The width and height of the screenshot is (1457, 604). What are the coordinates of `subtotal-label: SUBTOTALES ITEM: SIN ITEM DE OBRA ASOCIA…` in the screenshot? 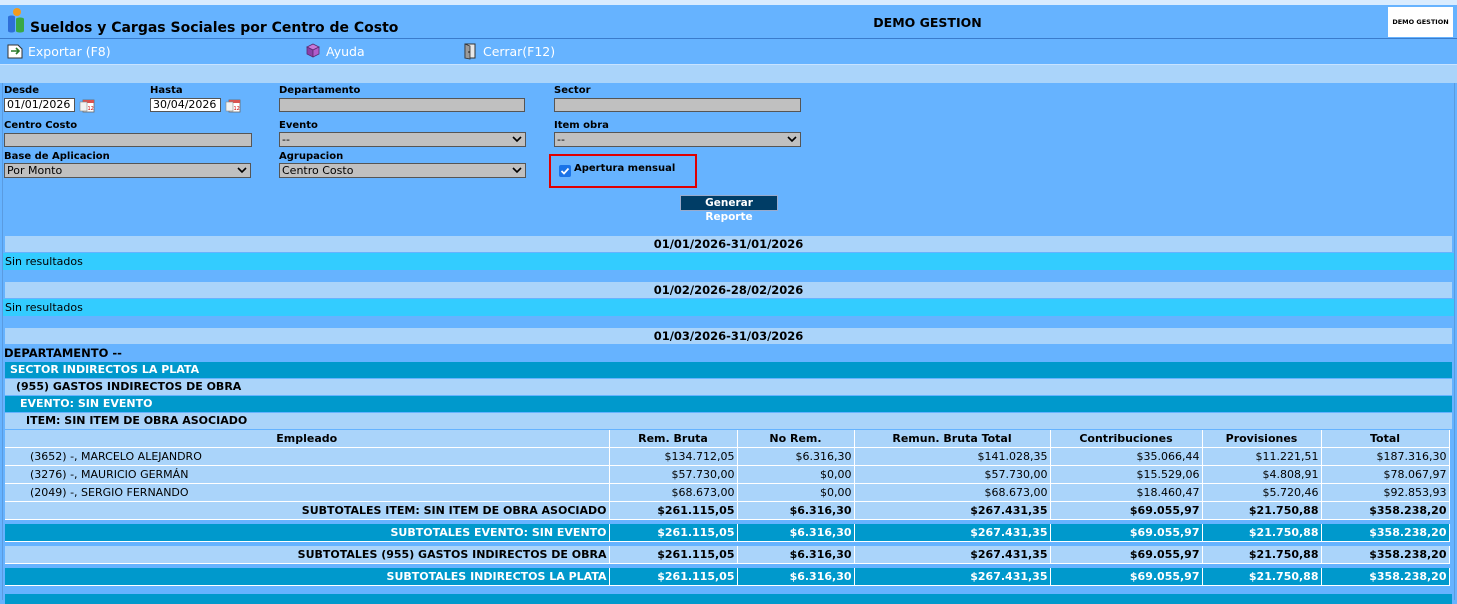 It's located at (307, 510).